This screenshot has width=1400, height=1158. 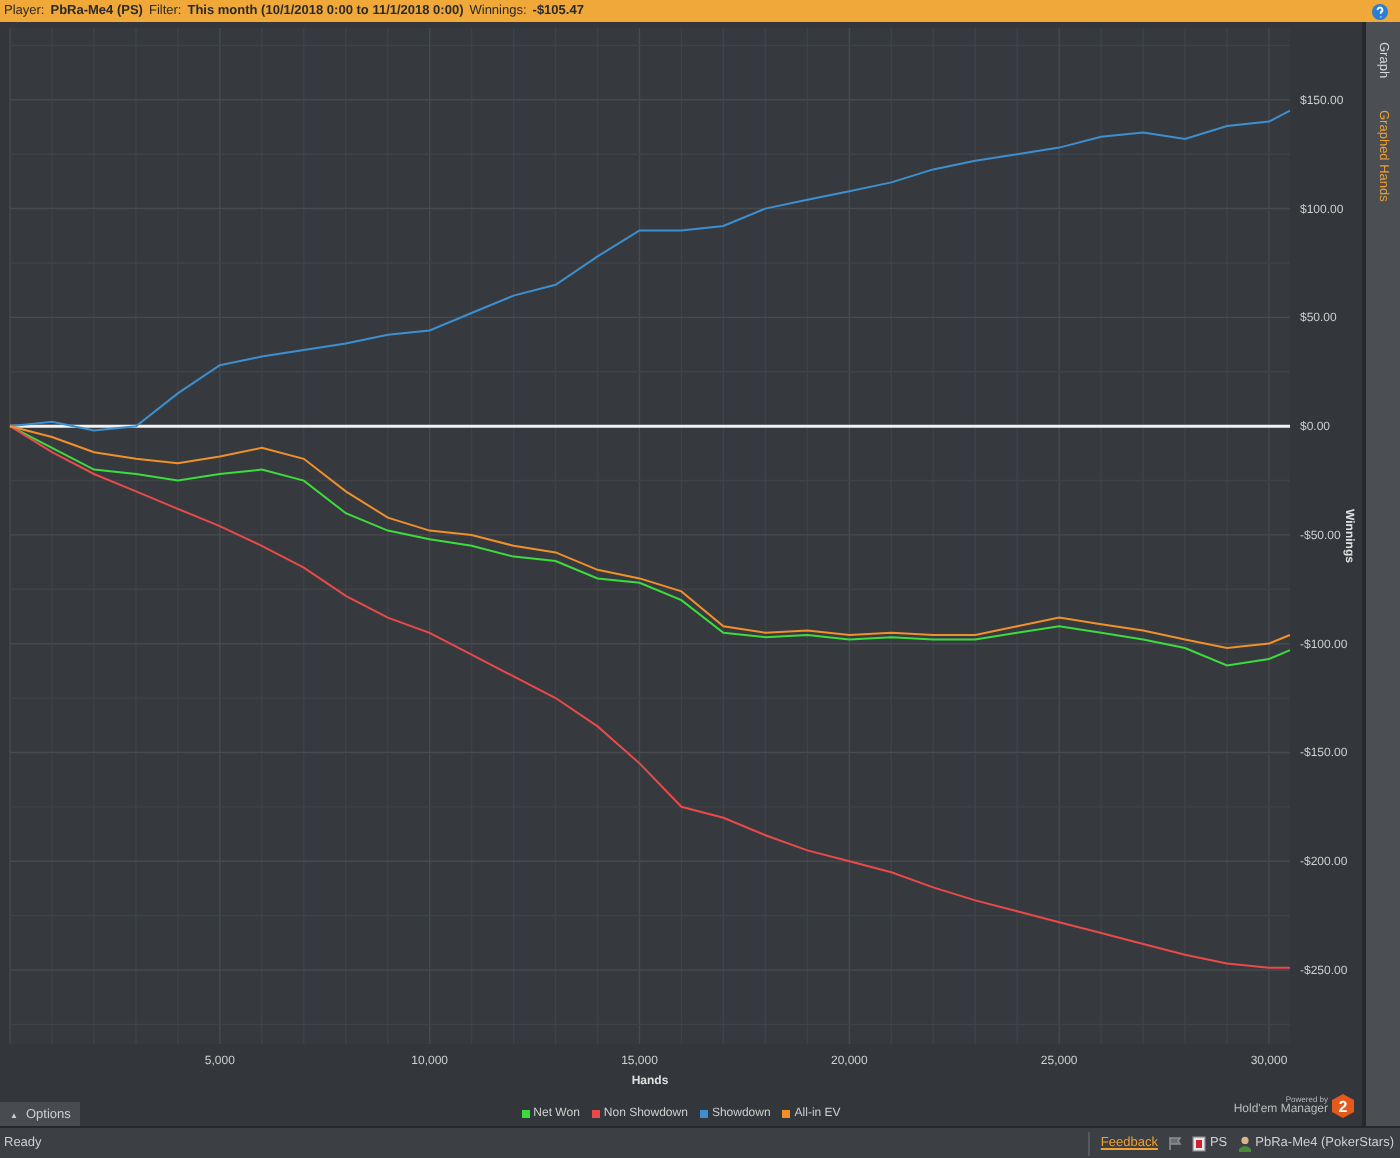 What do you see at coordinates (1174, 1143) in the screenshot?
I see `flag-icon` at bounding box center [1174, 1143].